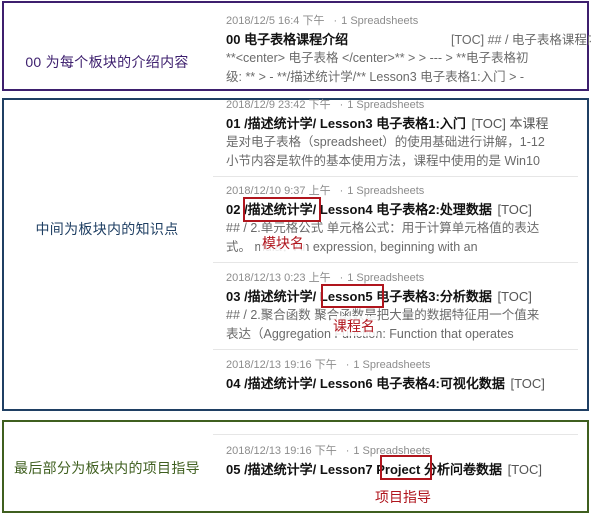 This screenshot has width=591, height=516. I want to click on note-title: 04 /描述统计学/ Lesson6 电子表格4:可视化数据 [TOC], so click(402, 384).